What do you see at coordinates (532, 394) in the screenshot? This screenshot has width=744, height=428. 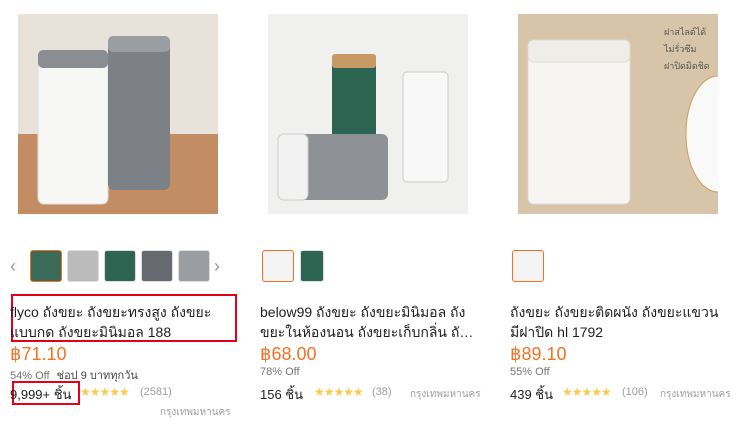 I see `sold-count: 439 ชิ้น` at bounding box center [532, 394].